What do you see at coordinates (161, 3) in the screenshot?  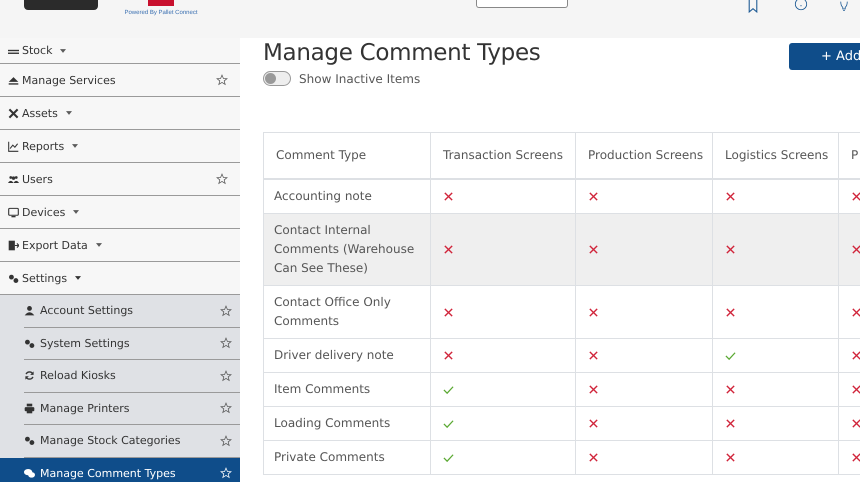 I see `logo-icon` at bounding box center [161, 3].